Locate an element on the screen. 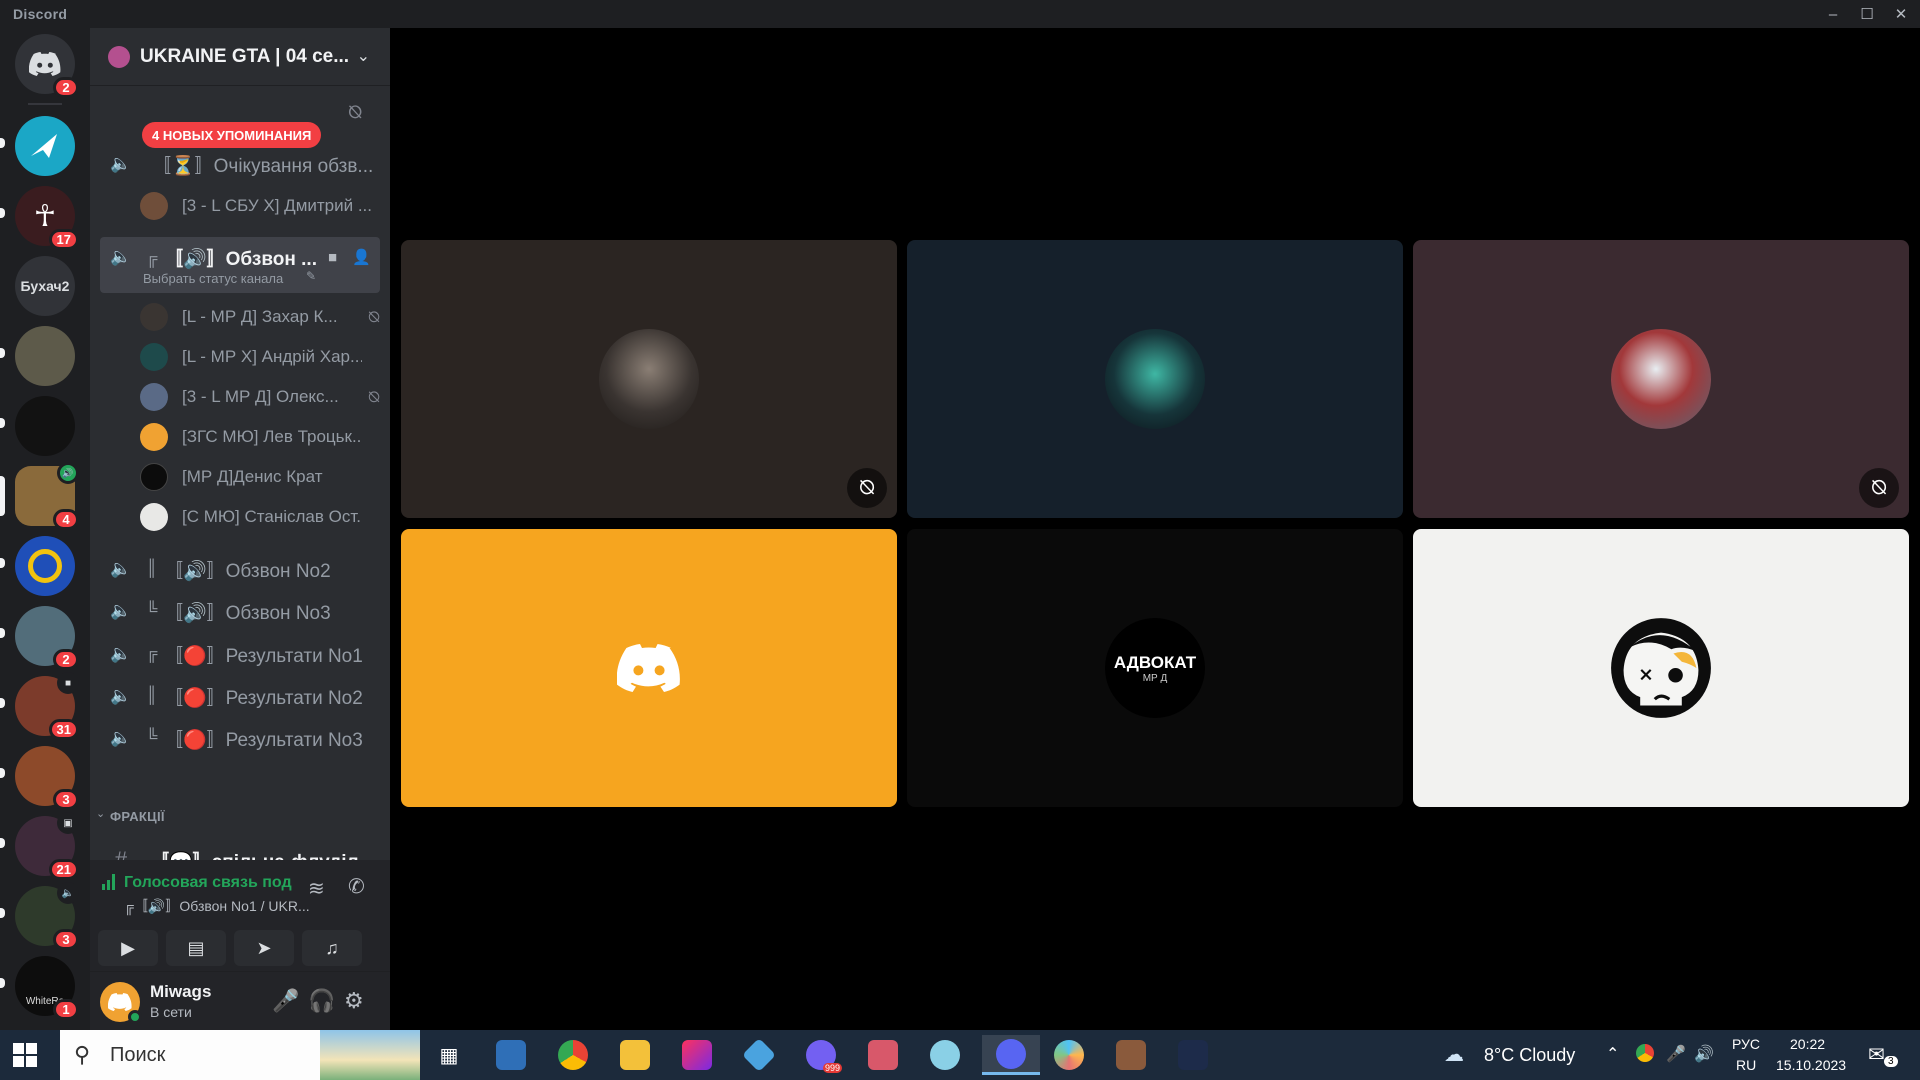  channel-results-2: 🔈 ║ 〚🔴〛Результати No2 is located at coordinates (240, 696).